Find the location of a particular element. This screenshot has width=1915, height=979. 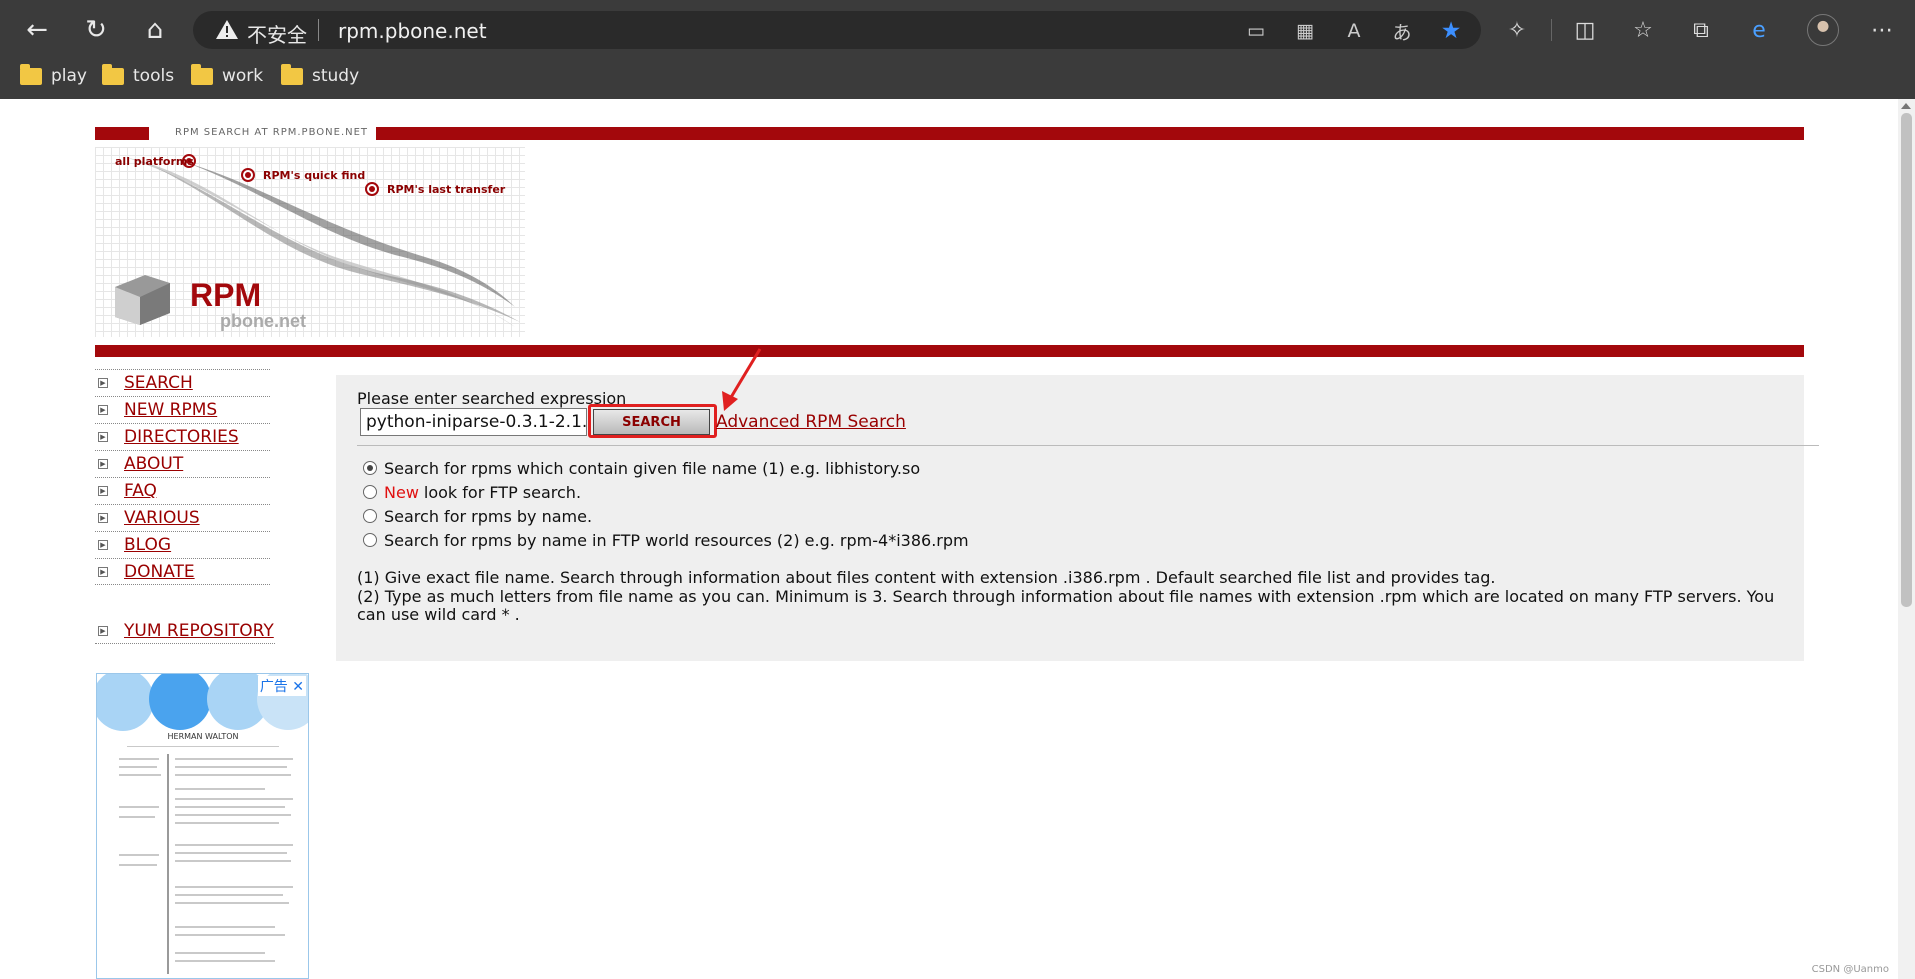

sidebar-item-yum-repository: ▶ YUM REPOSITORY is located at coordinates (185, 631).